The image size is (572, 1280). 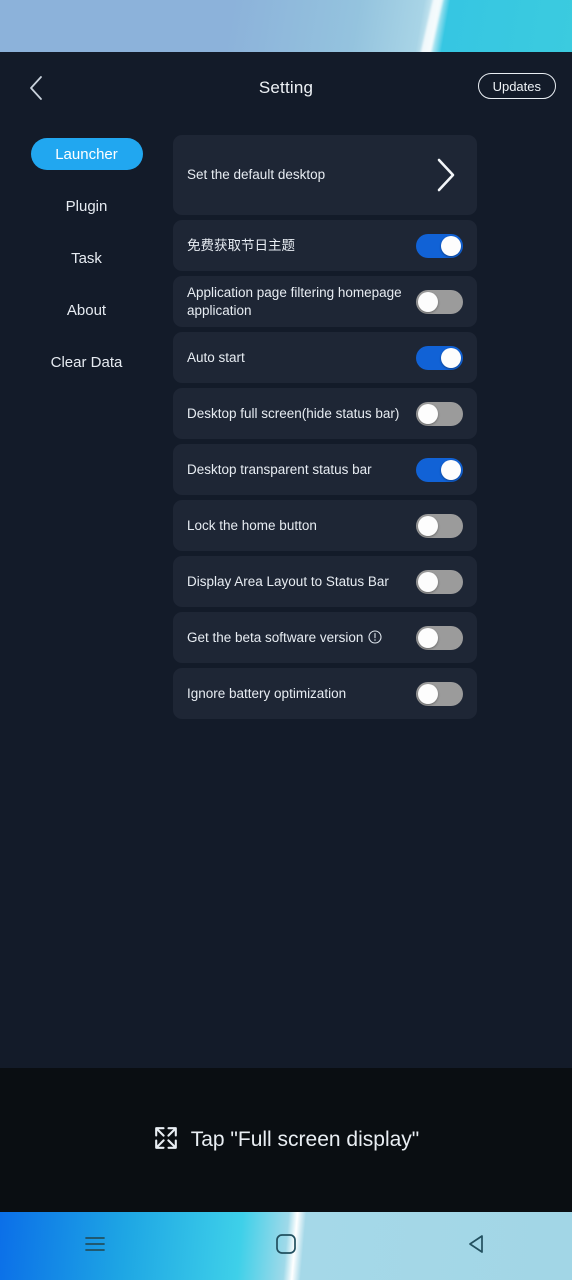 I want to click on setting-label: Desktop transparent status bar, so click(x=279, y=469).